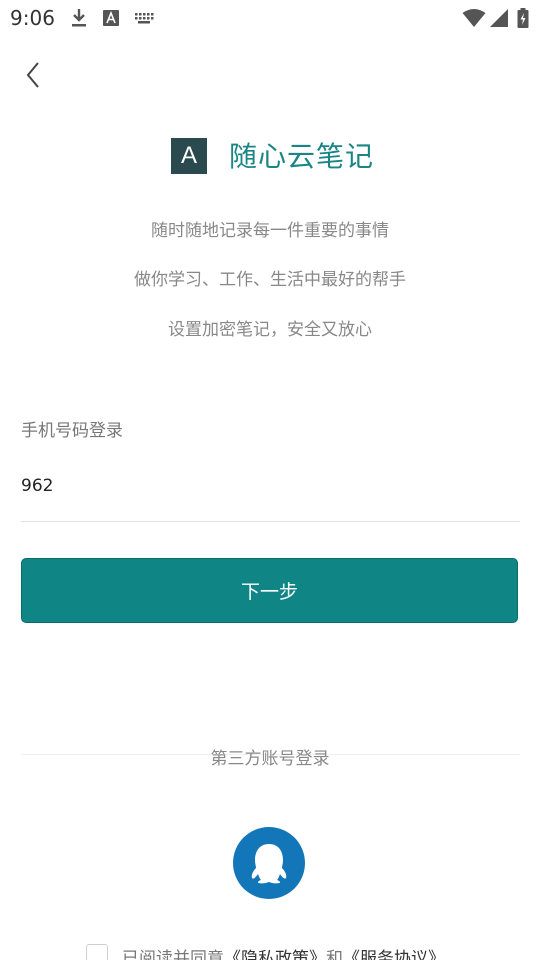  I want to click on status-bar: 9:06, so click(270, 18).